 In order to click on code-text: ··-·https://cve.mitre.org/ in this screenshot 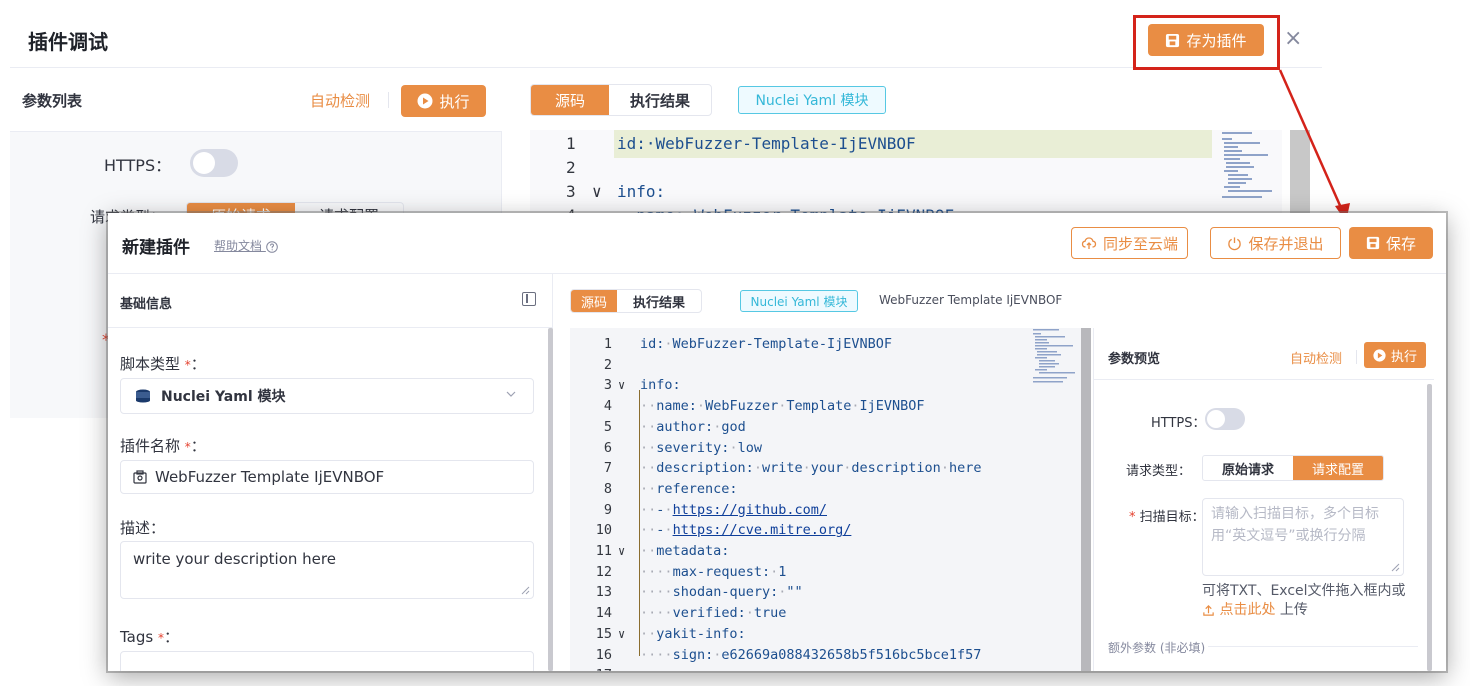, I will do `click(746, 530)`.